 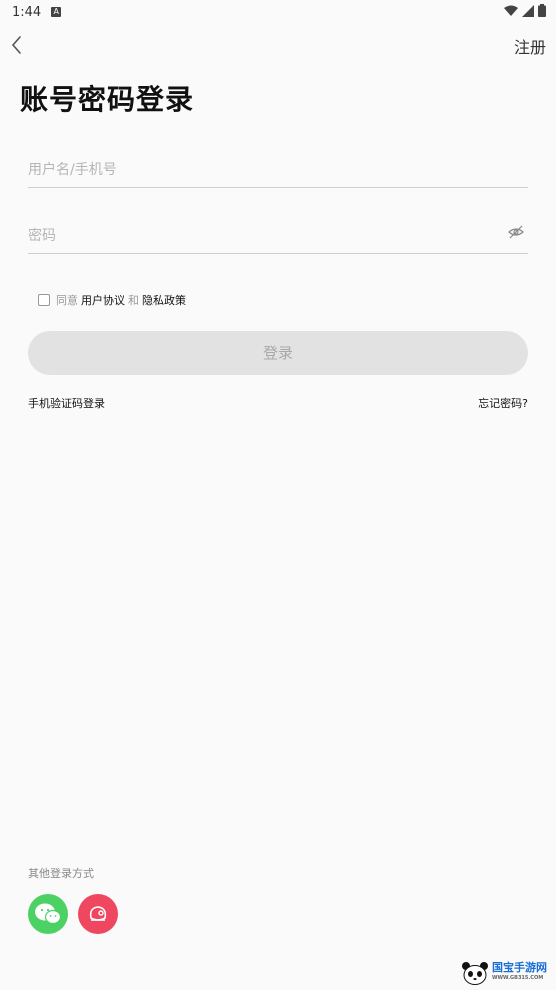 I want to click on wechat-icon, so click(x=48, y=914).